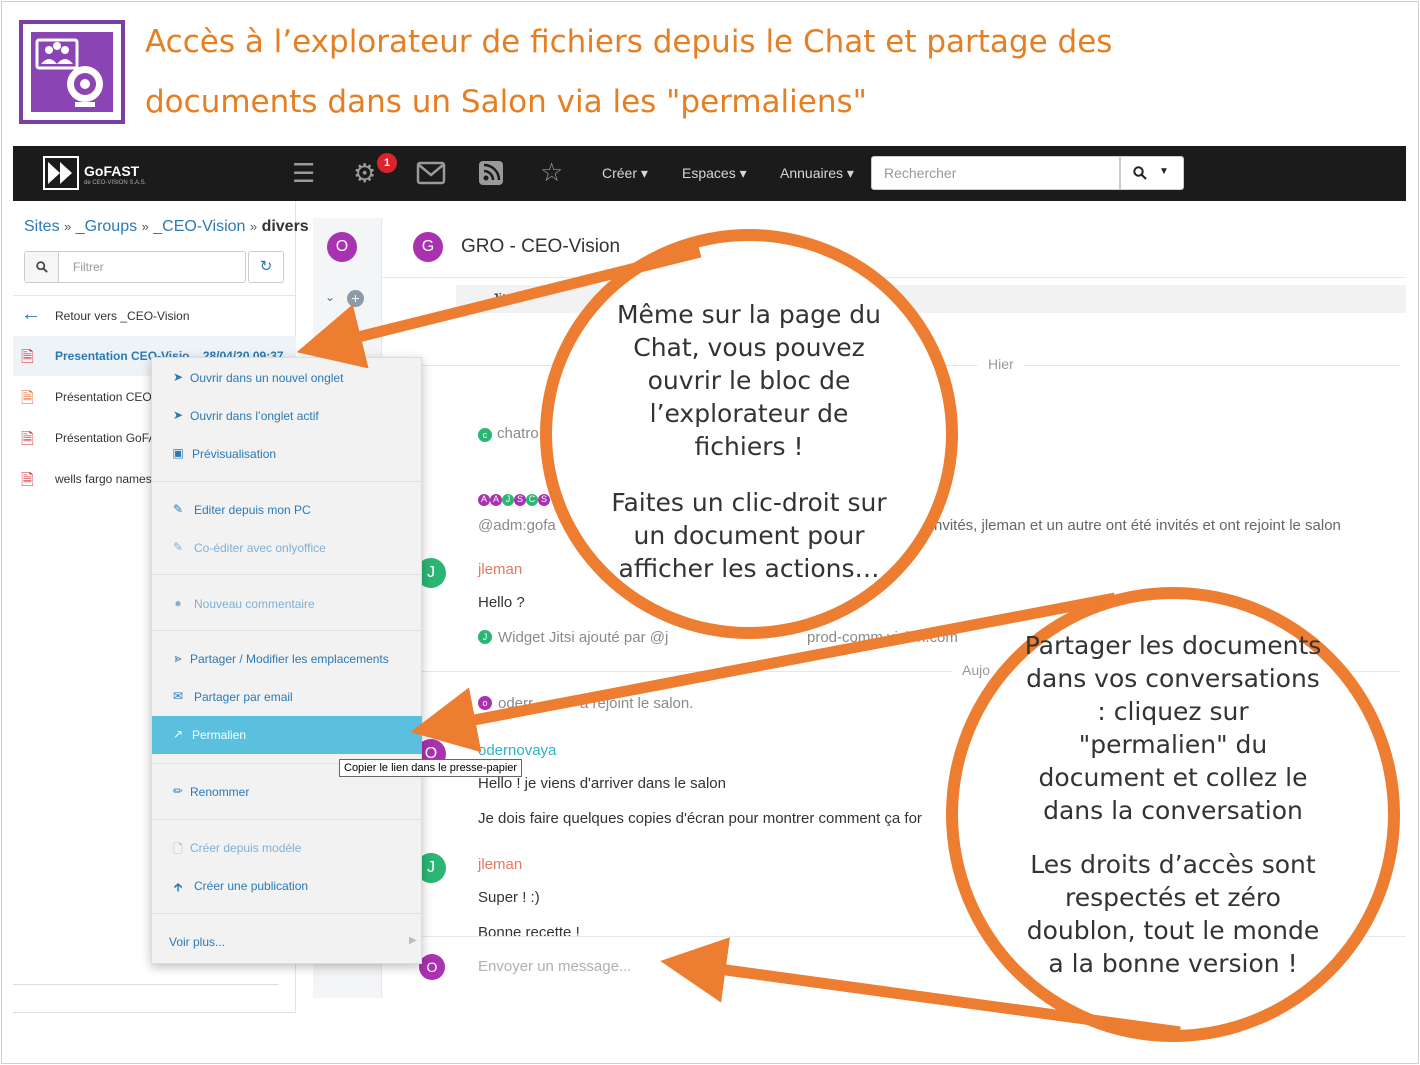 The image size is (1420, 1065). Describe the element at coordinates (920, 987) in the screenshot. I see `arrow-to-composer` at that location.